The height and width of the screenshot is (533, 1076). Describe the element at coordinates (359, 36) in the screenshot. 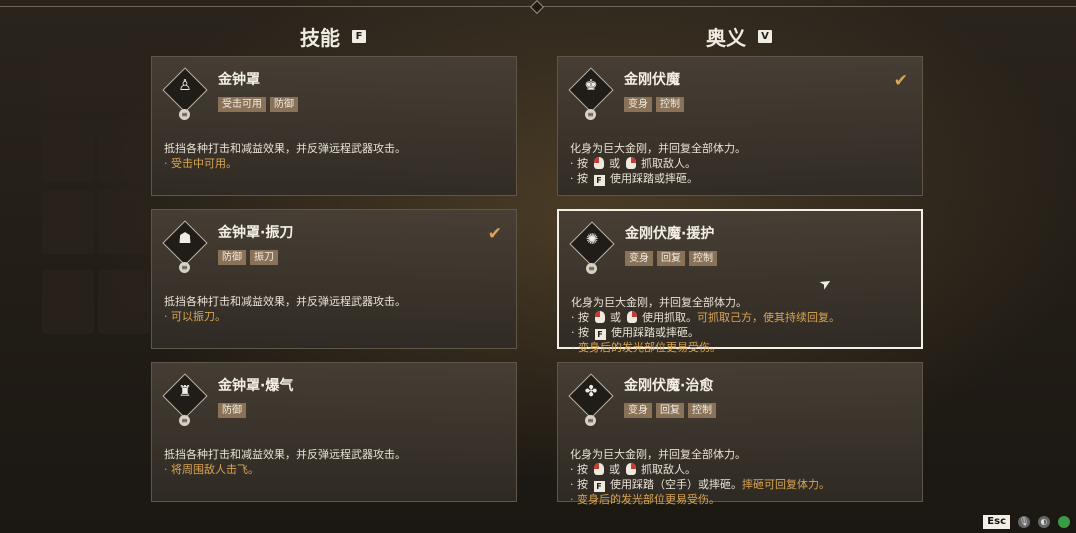

I see `skills-hotkey-badge: F` at that location.